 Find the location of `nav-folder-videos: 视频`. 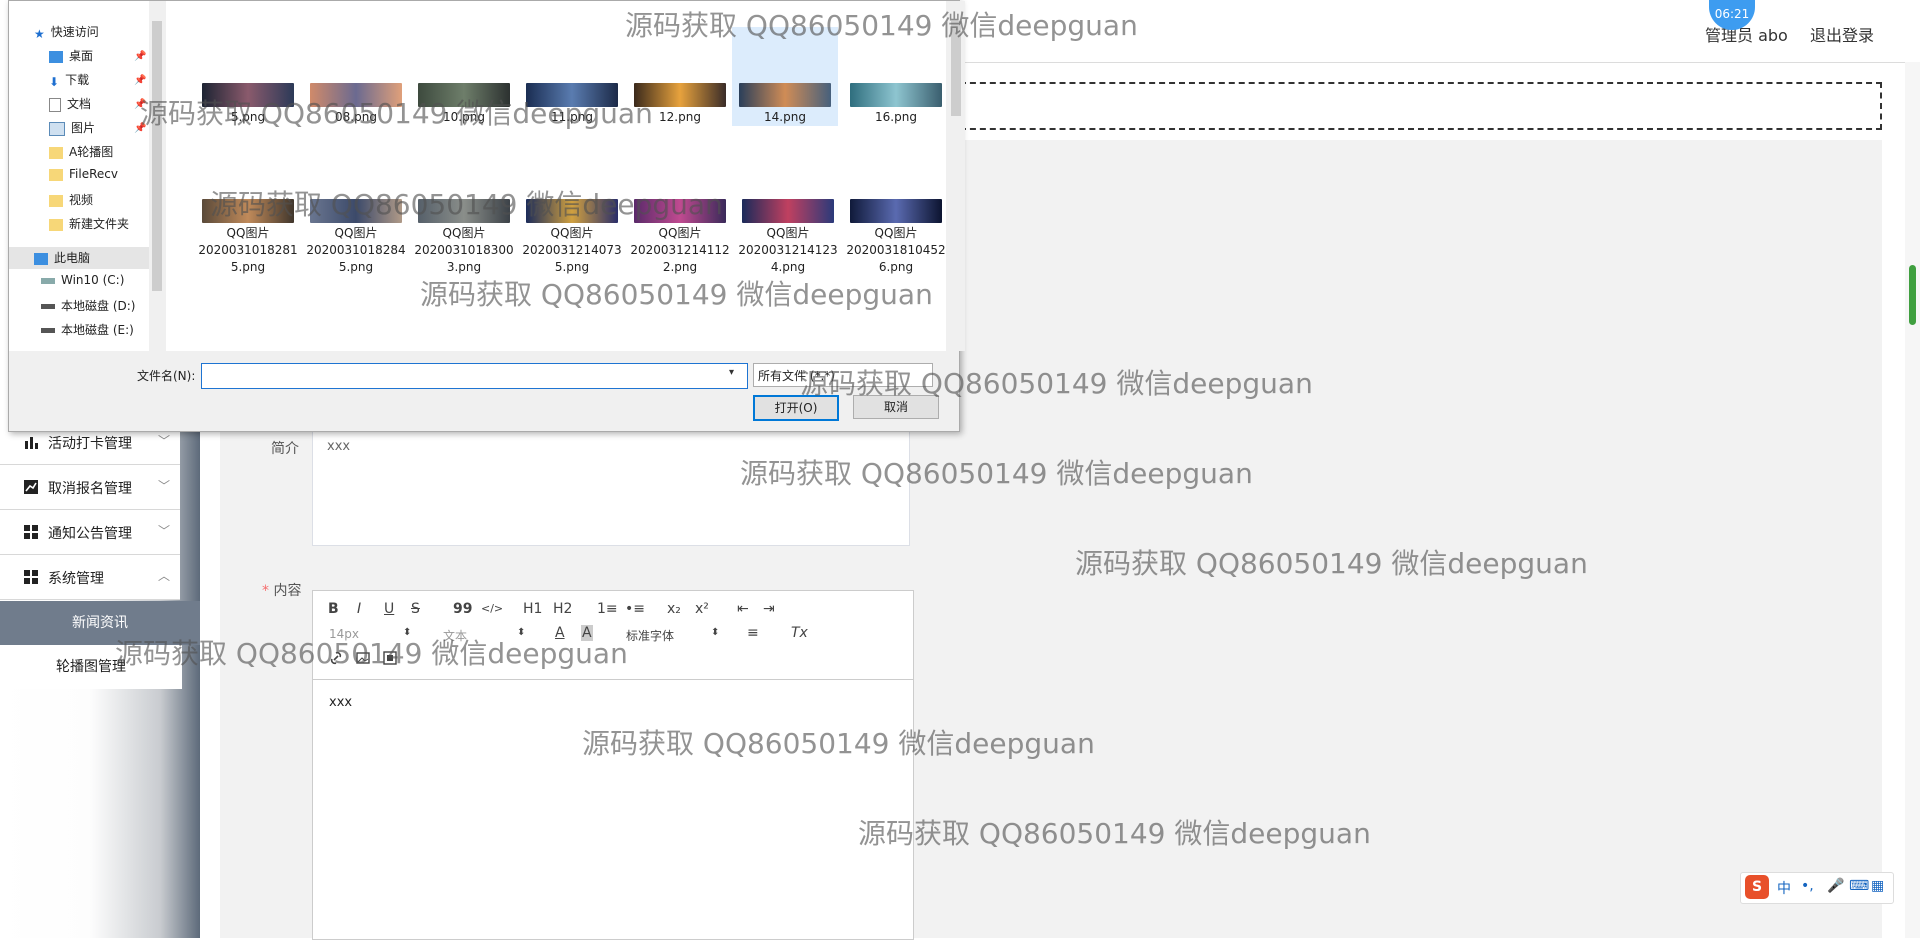

nav-folder-videos: 视频 is located at coordinates (71, 202).